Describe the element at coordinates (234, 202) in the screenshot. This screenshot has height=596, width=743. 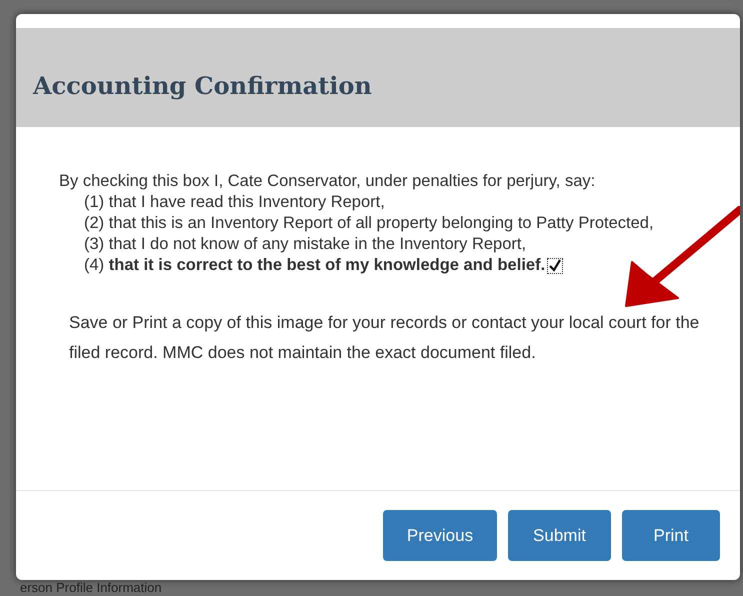
I see `declaration-item: (1) that I have read this Inventory Report,` at that location.